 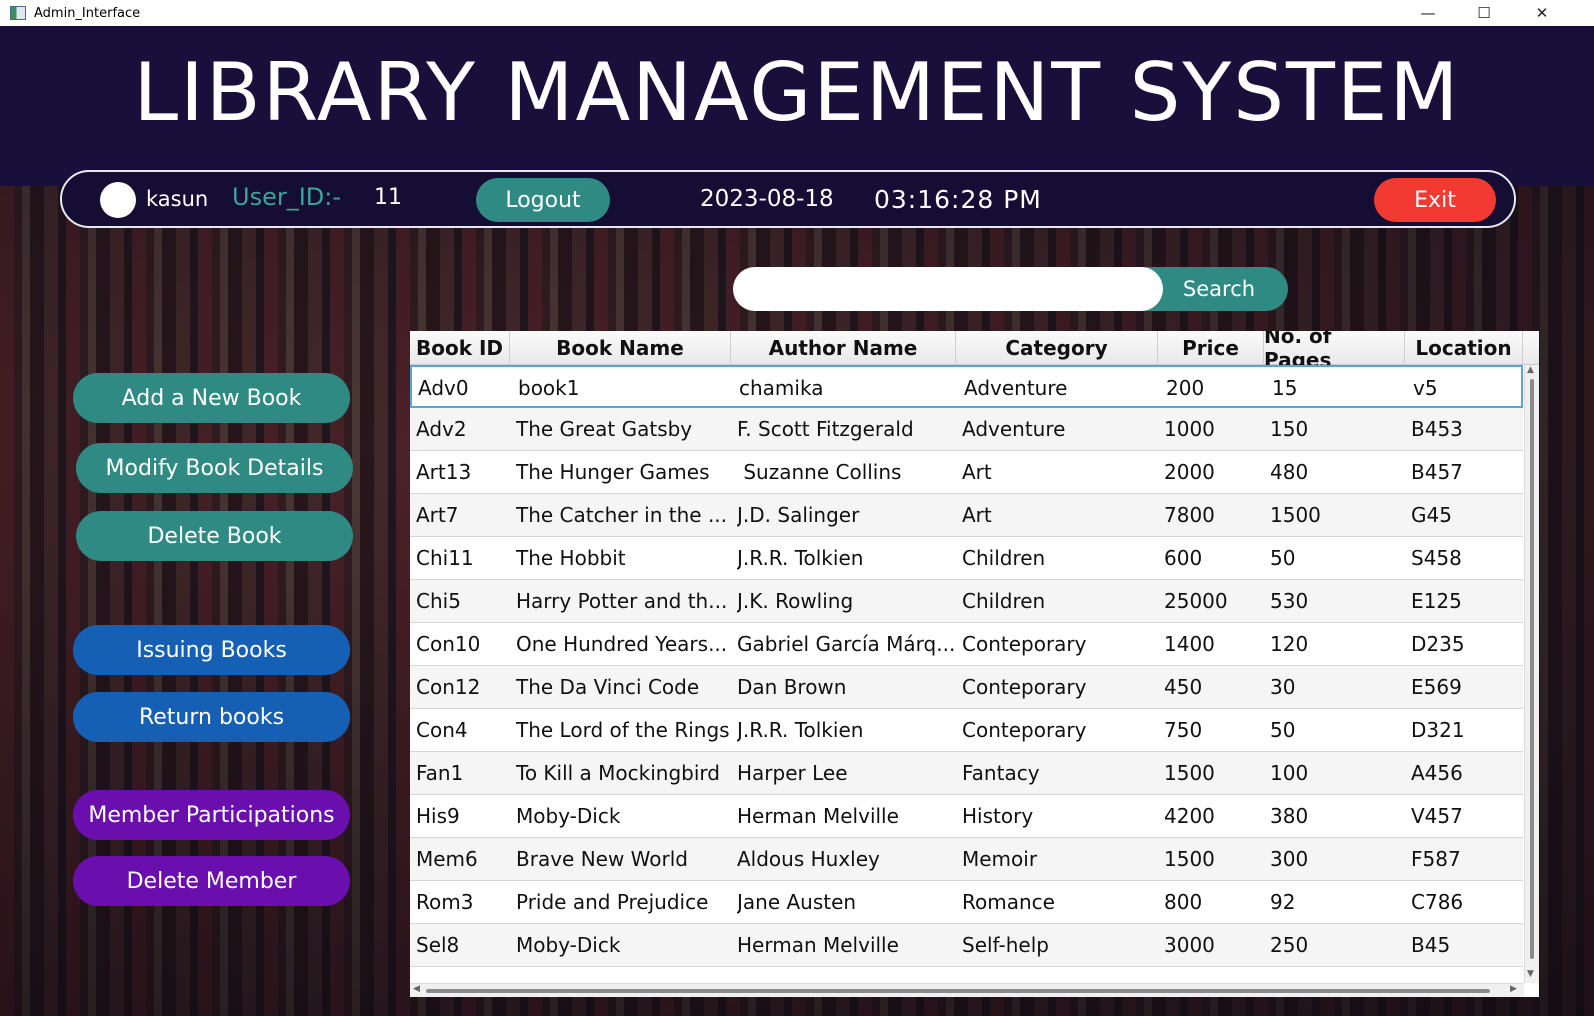 I want to click on table-cell: D321, so click(x=1438, y=730).